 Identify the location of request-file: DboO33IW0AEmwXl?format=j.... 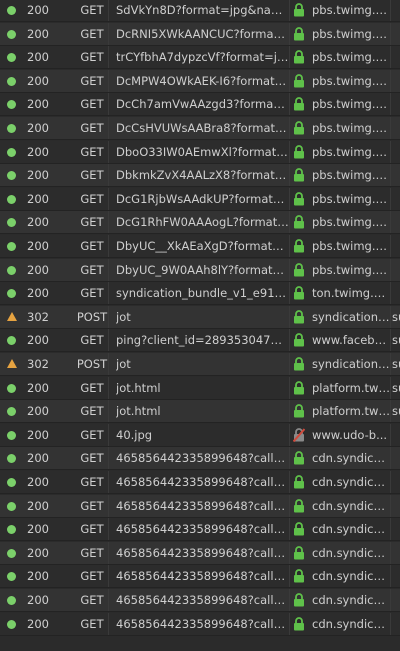
(202, 152).